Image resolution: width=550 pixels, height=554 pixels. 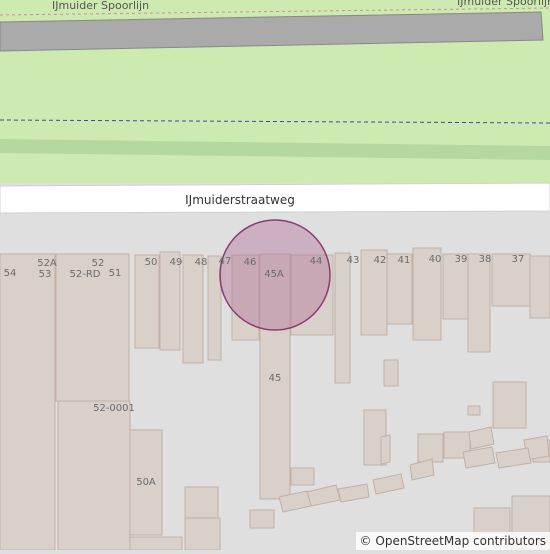 I want to click on railway-label-left: IJmuider Spoorlijn, so click(x=101, y=6).